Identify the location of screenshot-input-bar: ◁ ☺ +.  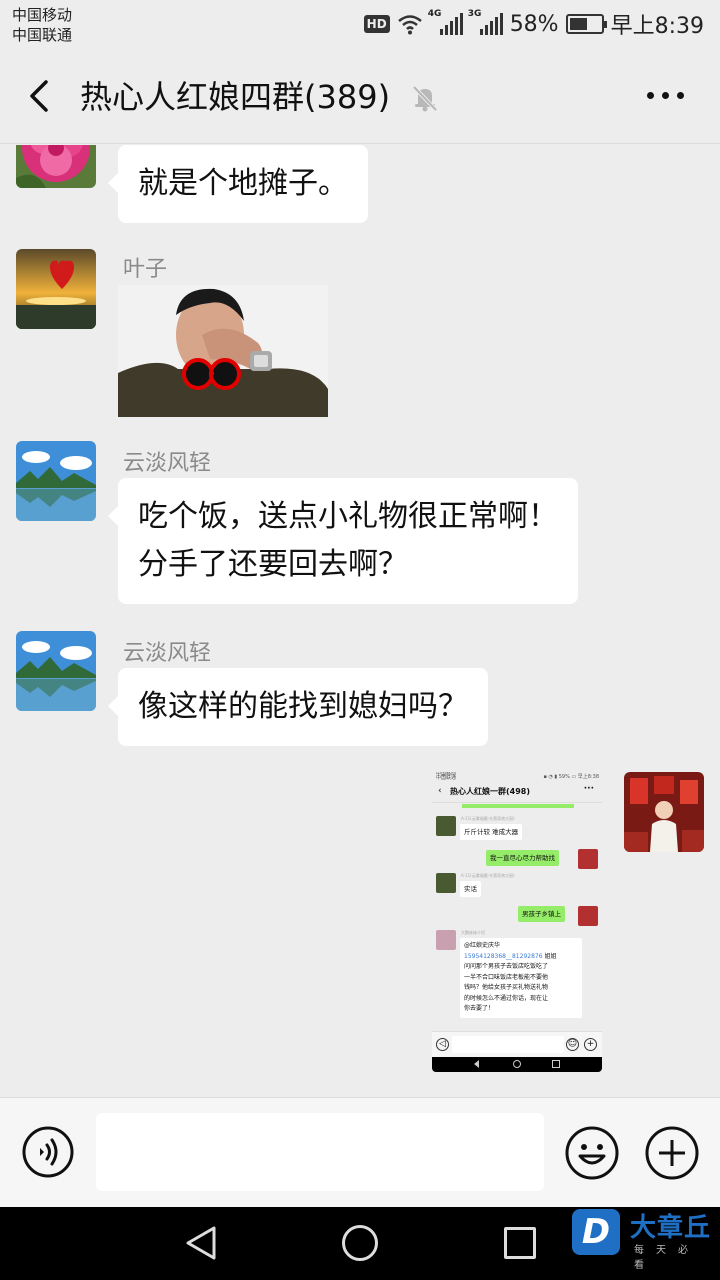
(517, 1044).